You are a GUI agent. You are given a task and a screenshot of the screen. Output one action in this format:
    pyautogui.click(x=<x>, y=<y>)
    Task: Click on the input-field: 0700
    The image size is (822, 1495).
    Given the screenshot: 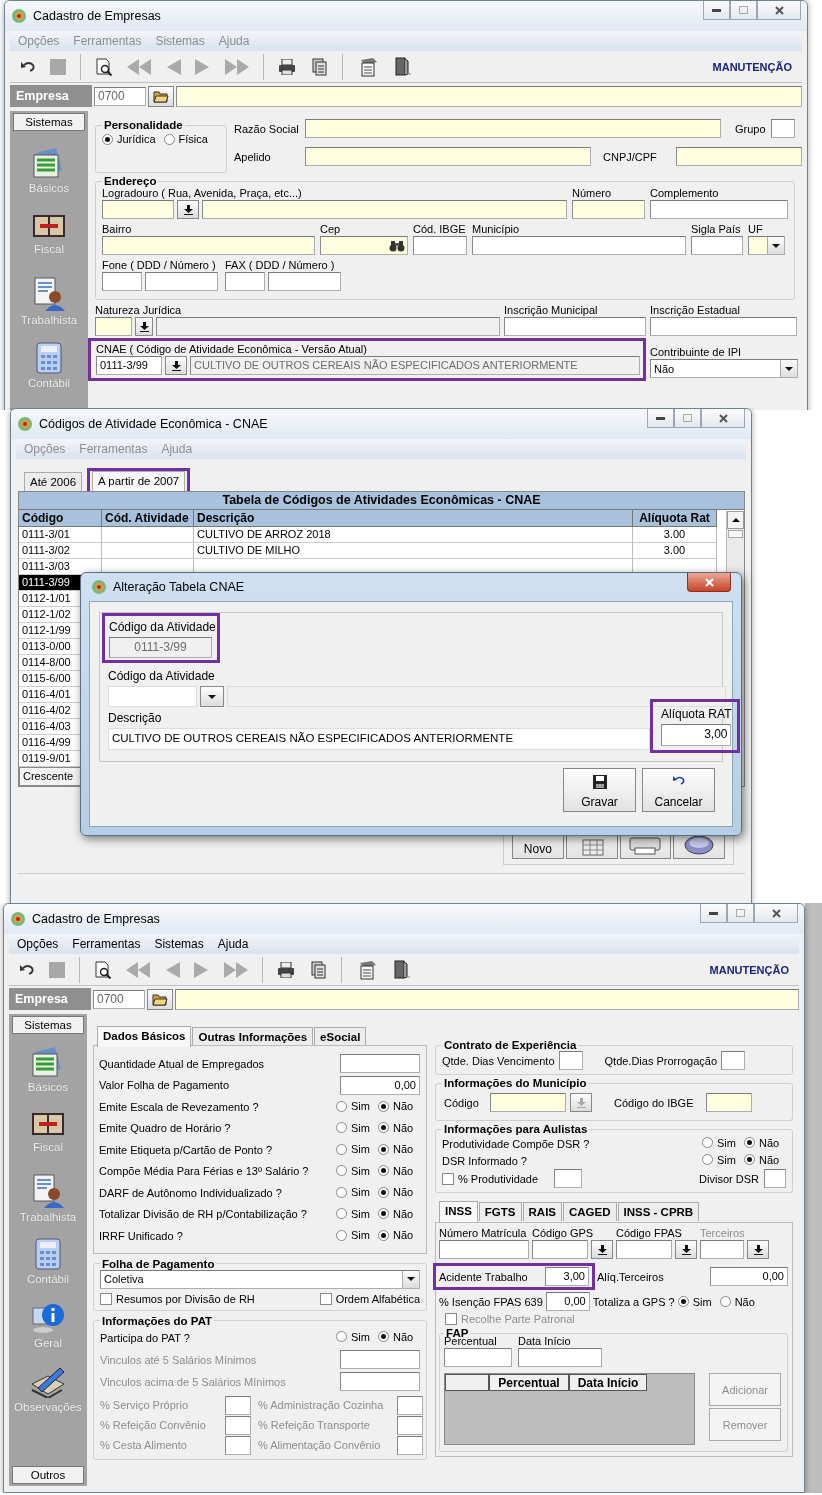 What is the action you would take?
    pyautogui.click(x=119, y=999)
    